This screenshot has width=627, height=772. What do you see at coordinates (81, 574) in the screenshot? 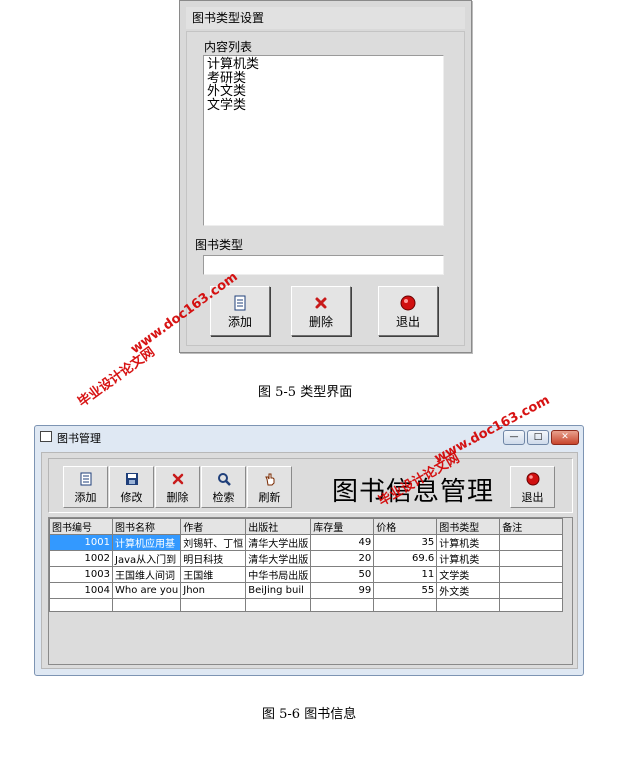
I see `table-cell: 1003` at bounding box center [81, 574].